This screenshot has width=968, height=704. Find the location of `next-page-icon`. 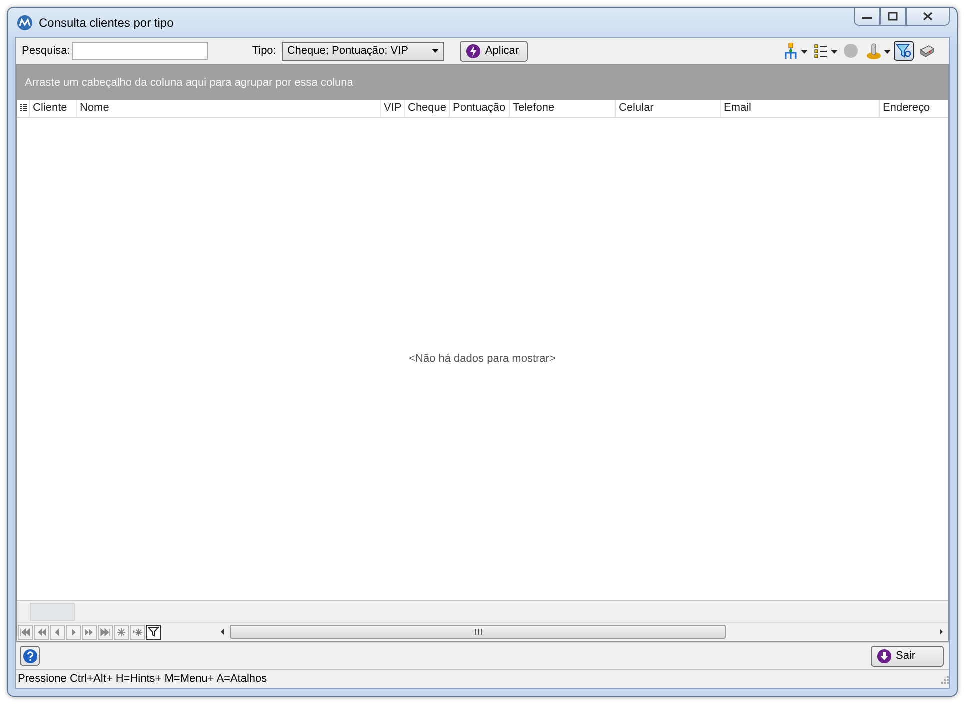

next-page-icon is located at coordinates (89, 632).